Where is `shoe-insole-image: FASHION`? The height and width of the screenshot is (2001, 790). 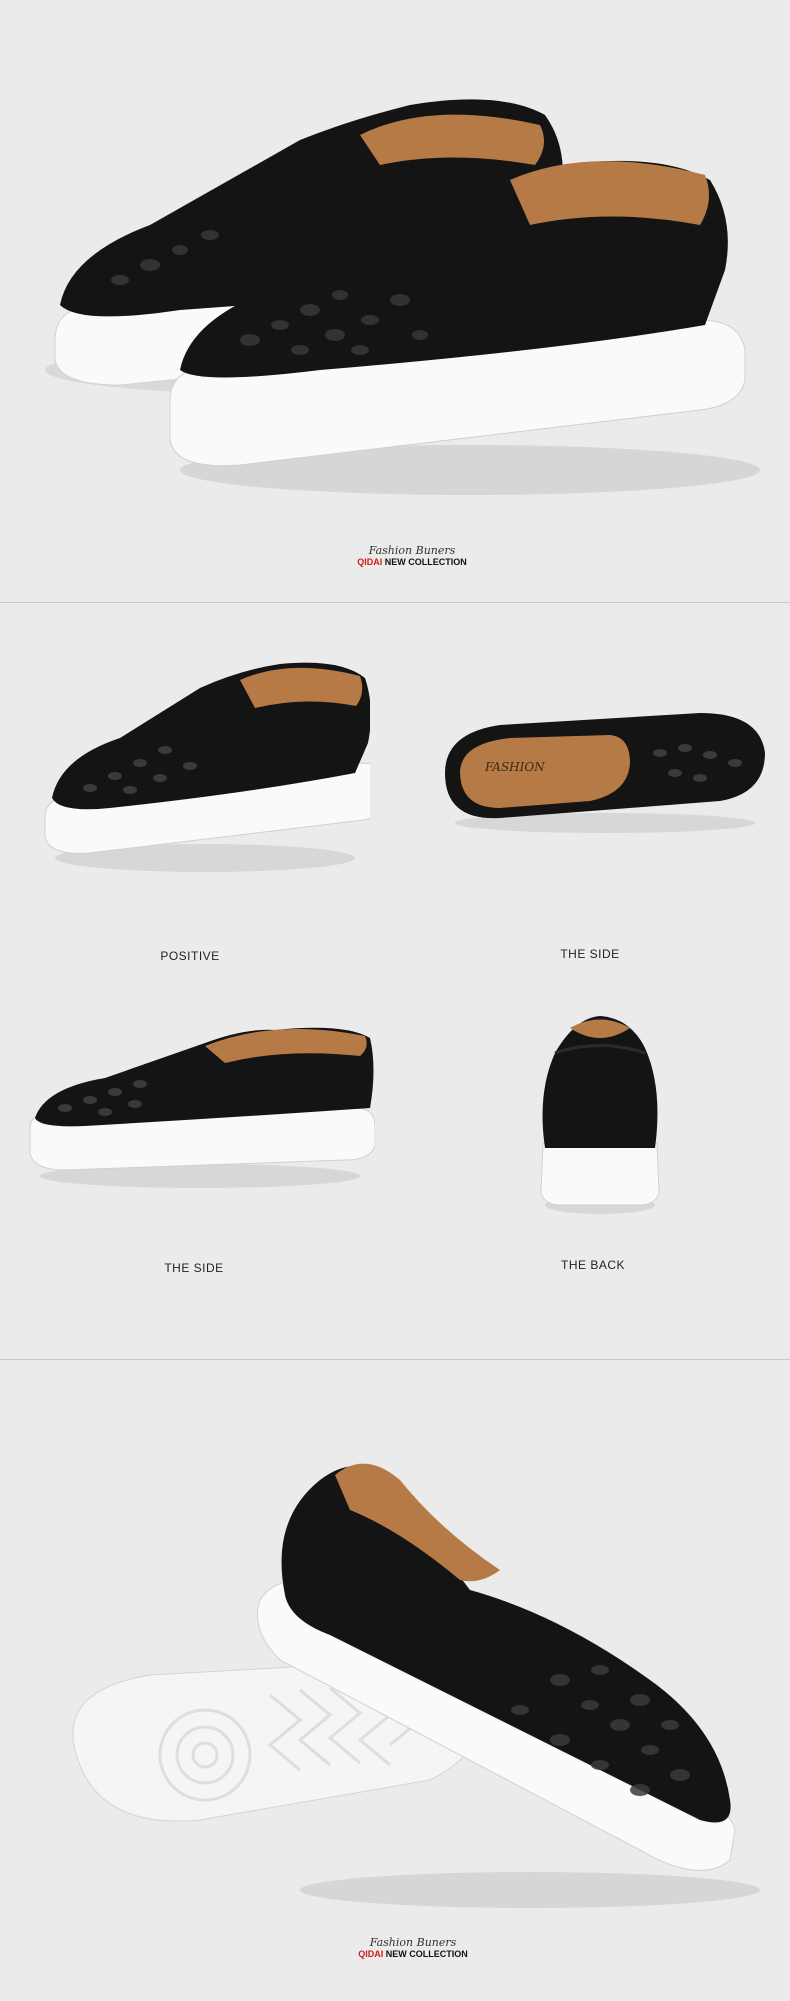
shoe-insole-image: FASHION is located at coordinates (605, 773).